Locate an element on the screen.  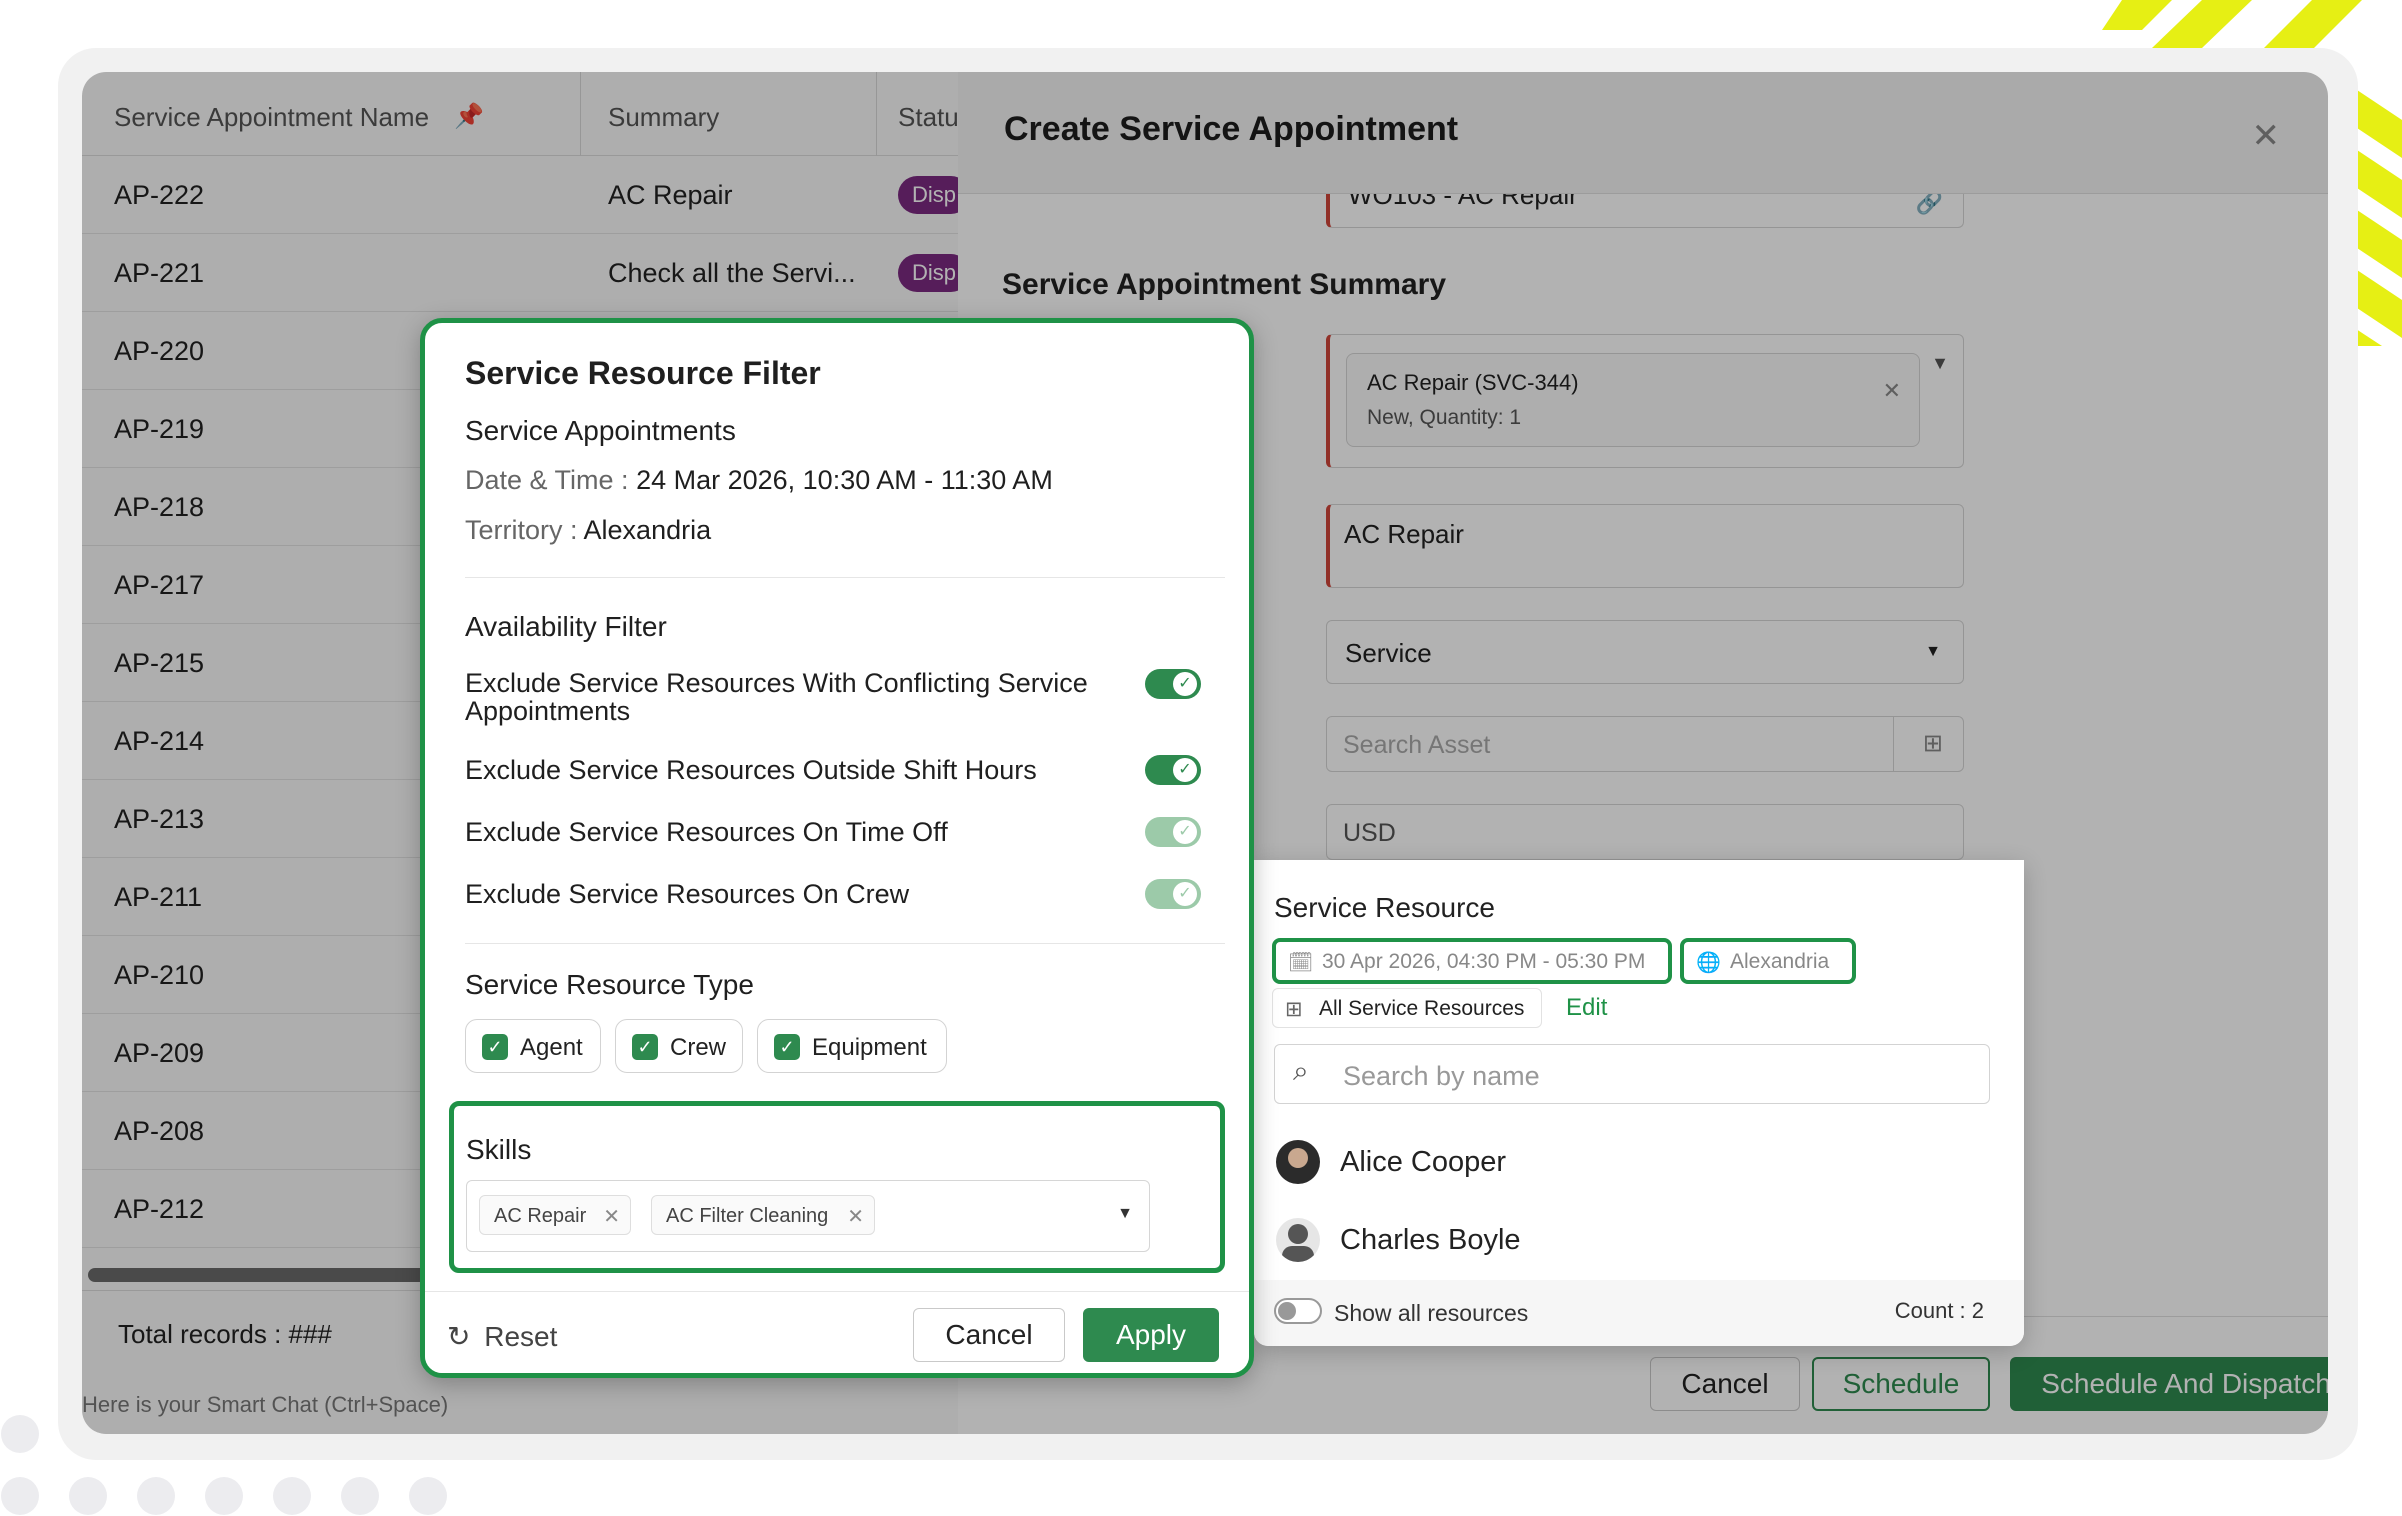
grid-icon: ⊞ is located at coordinates (1294, 1009).